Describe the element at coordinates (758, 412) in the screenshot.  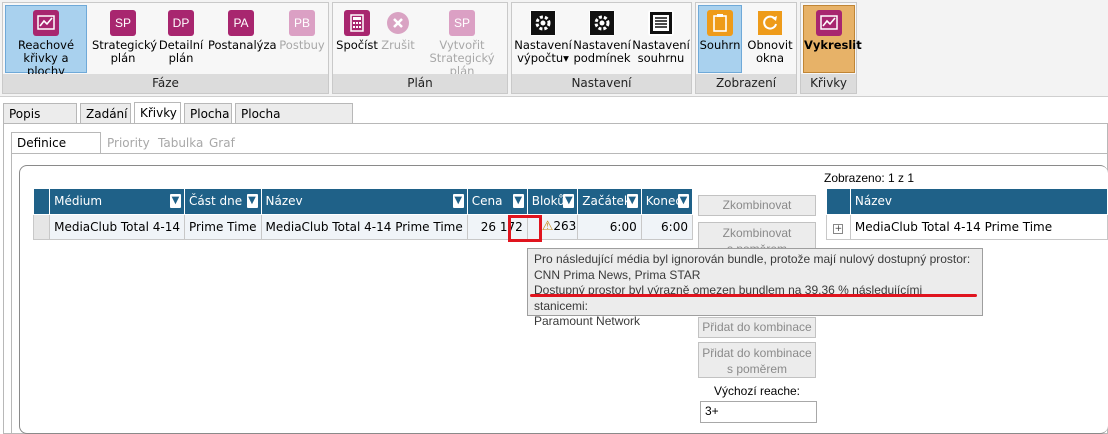
I see `default-reach-input: 3+` at that location.